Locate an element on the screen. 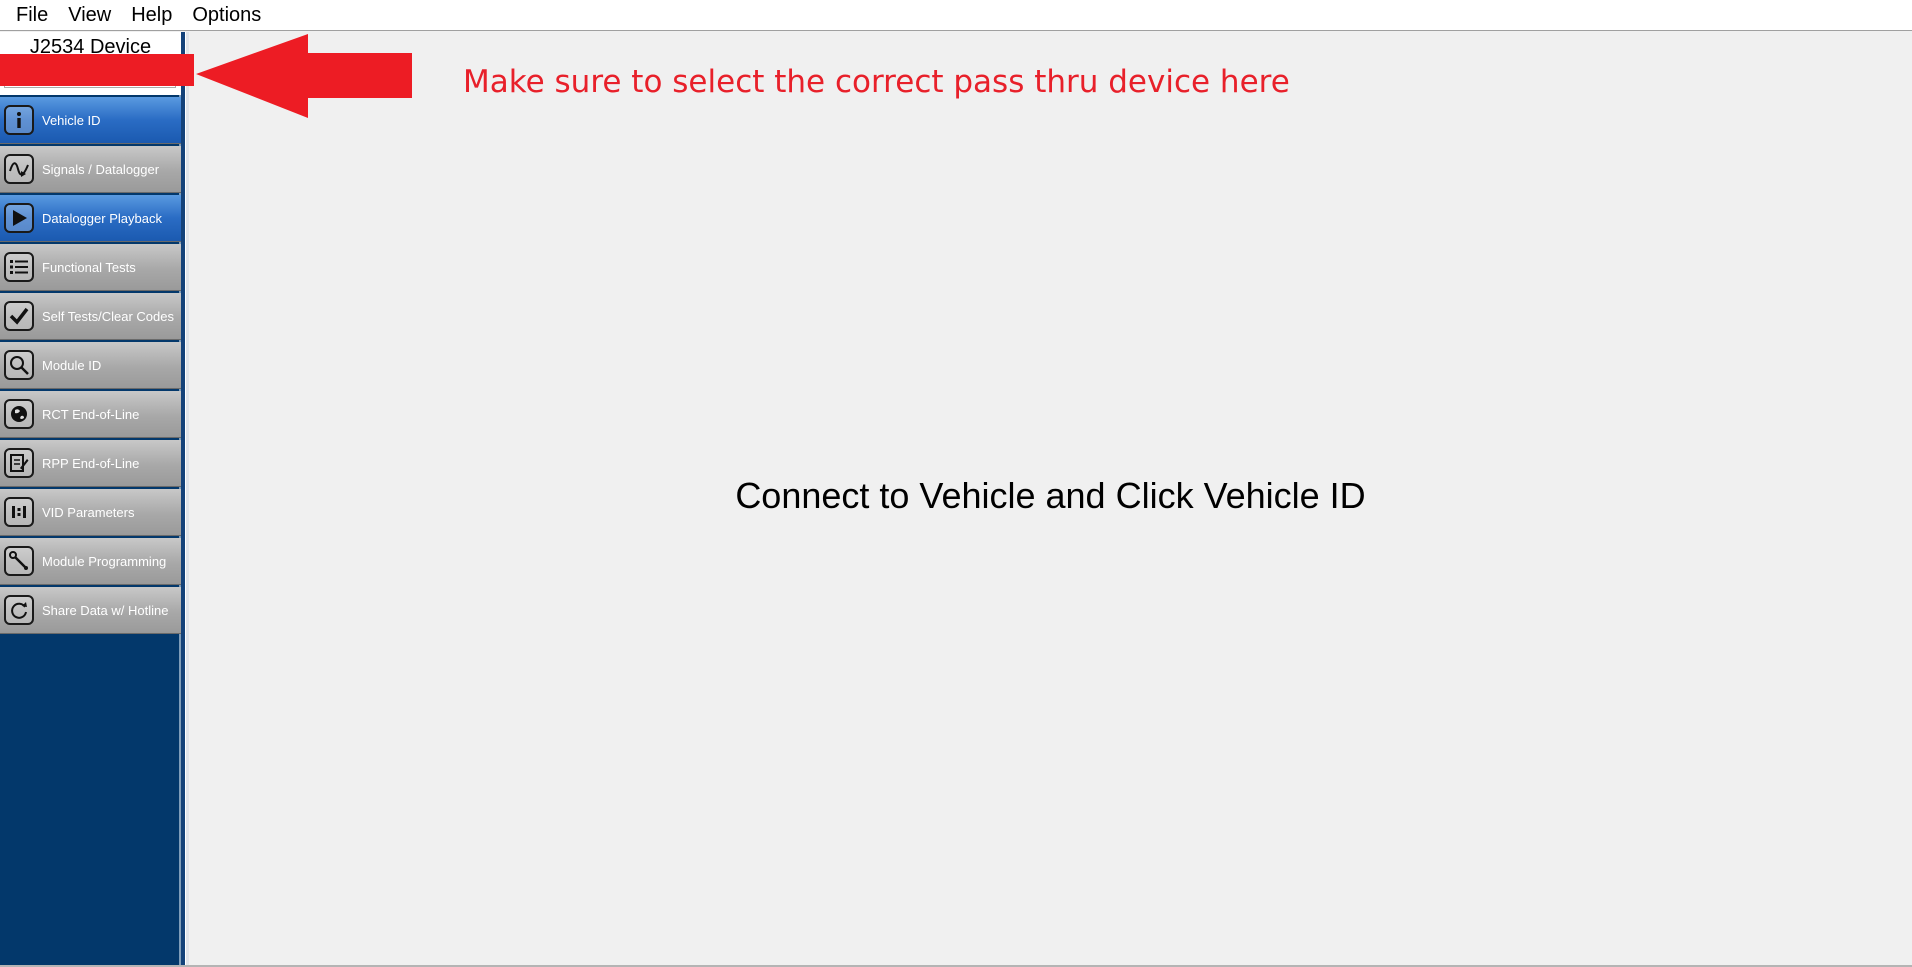 Image resolution: width=1912 pixels, height=967 pixels. sidebar-item-self-tests: Self Tests/Clear Codes is located at coordinates (90, 316).